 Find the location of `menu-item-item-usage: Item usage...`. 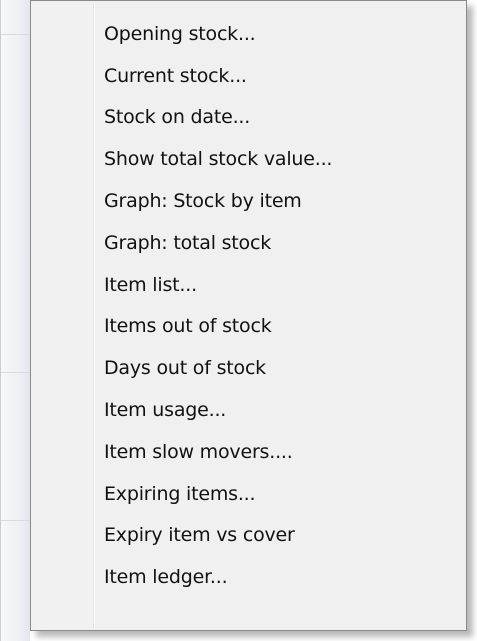

menu-item-item-usage: Item usage... is located at coordinates (248, 410).